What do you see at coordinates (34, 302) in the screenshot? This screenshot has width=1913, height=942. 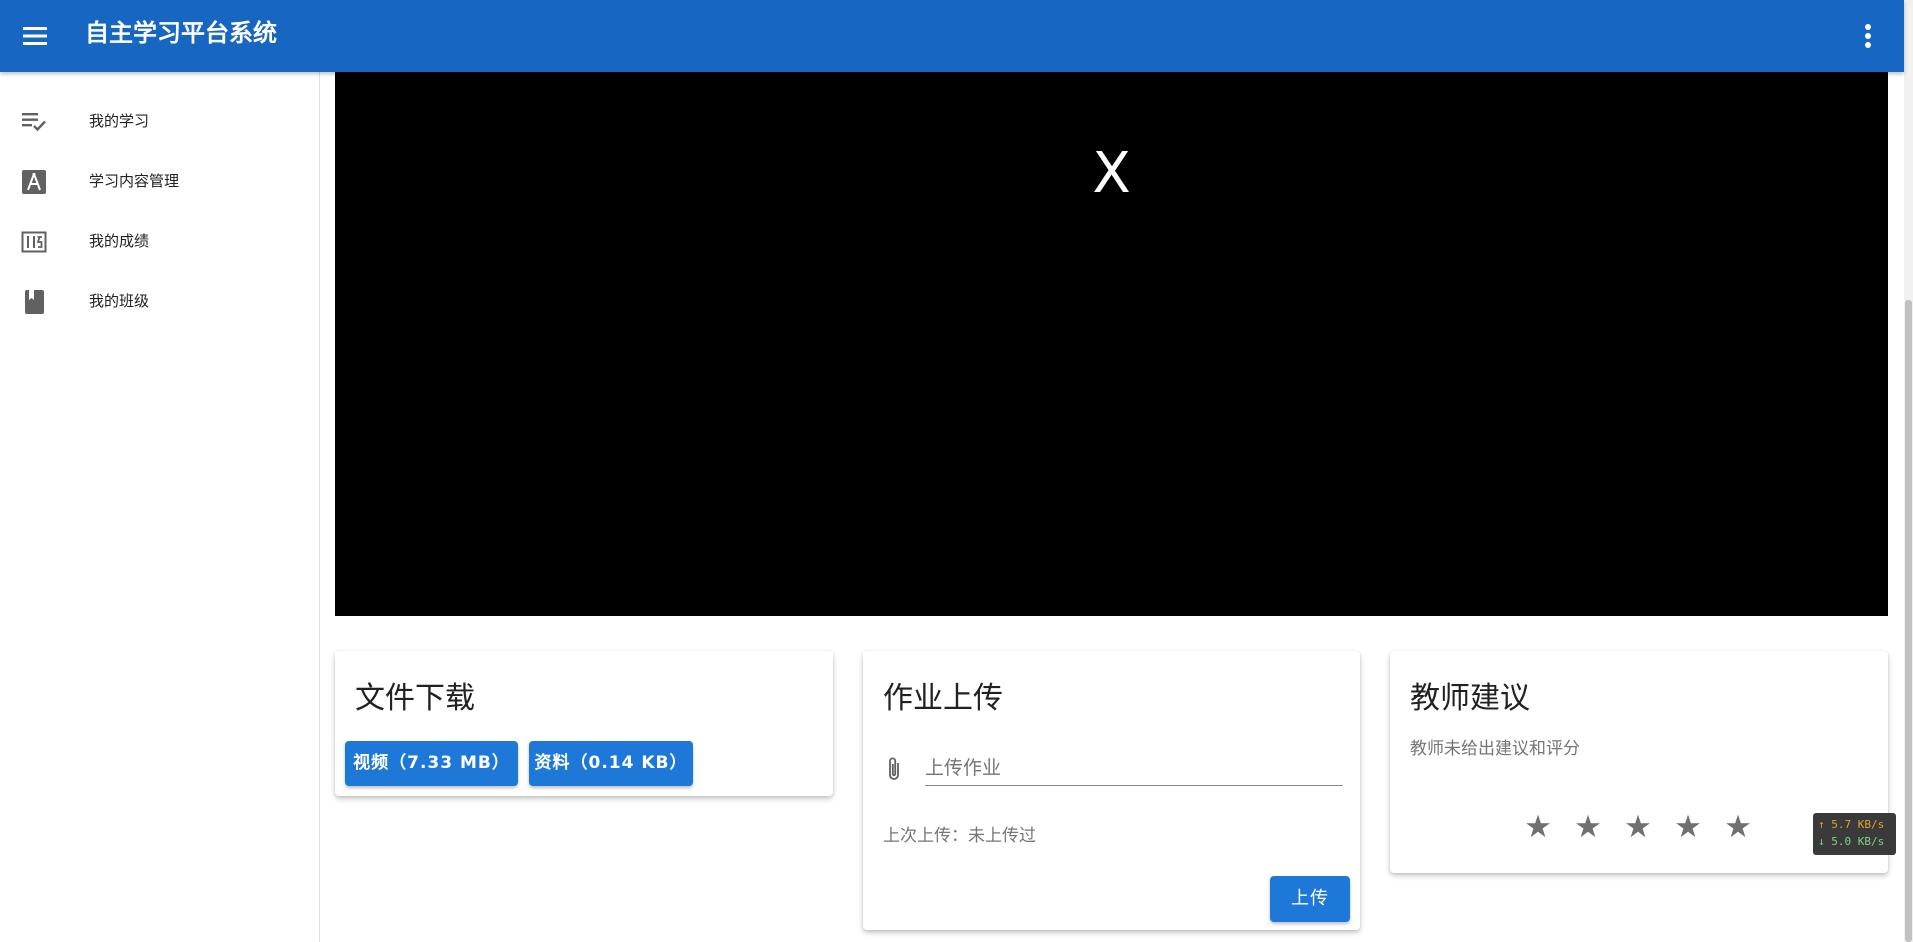 I see `book-icon` at bounding box center [34, 302].